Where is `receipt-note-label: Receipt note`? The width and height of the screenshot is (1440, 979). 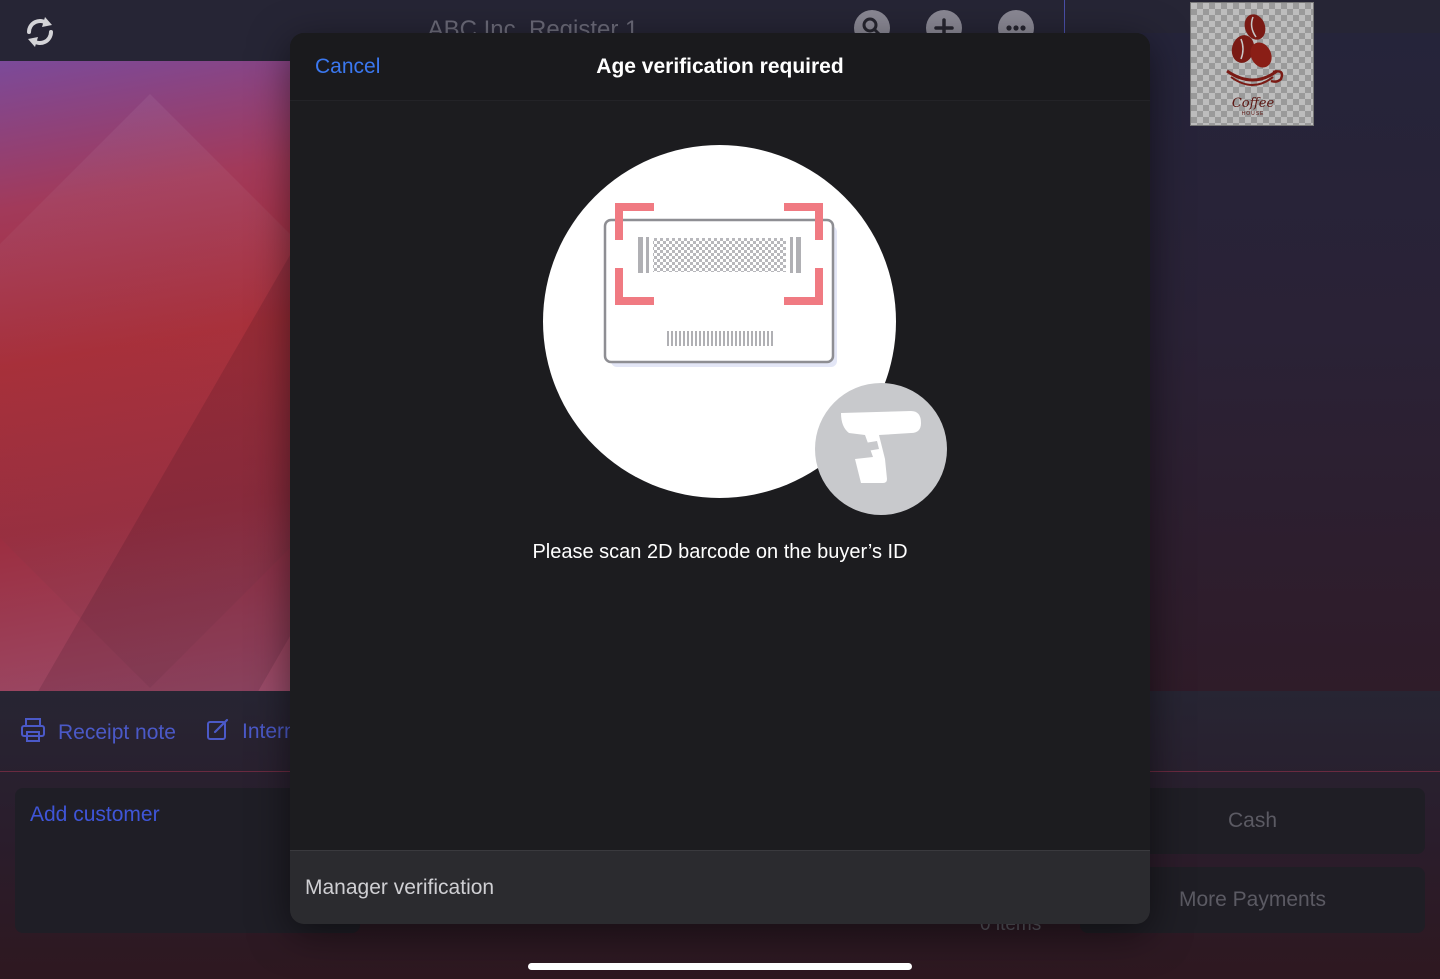 receipt-note-label: Receipt note is located at coordinates (117, 732).